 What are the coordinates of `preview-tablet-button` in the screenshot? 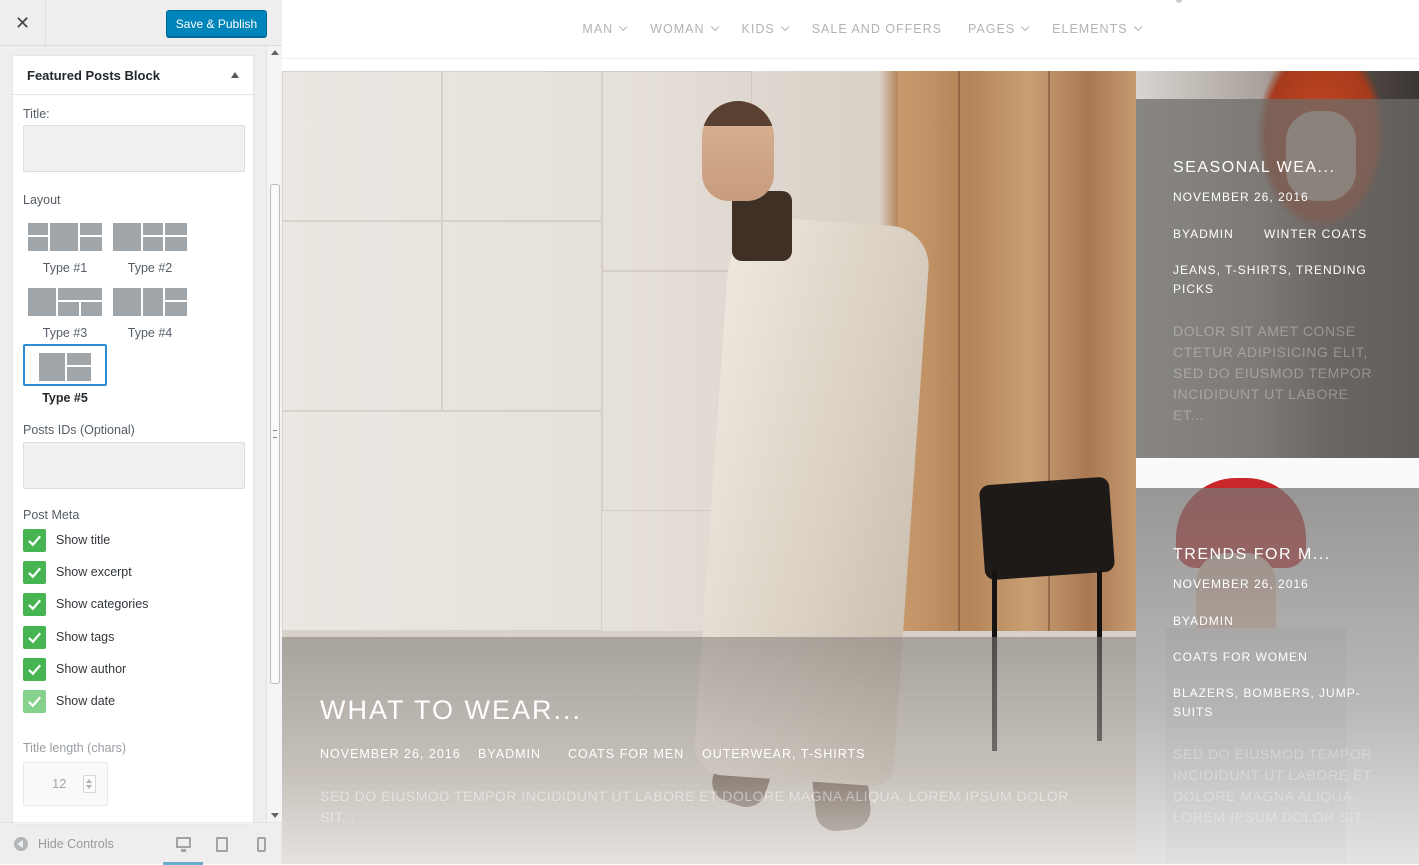 It's located at (222, 844).